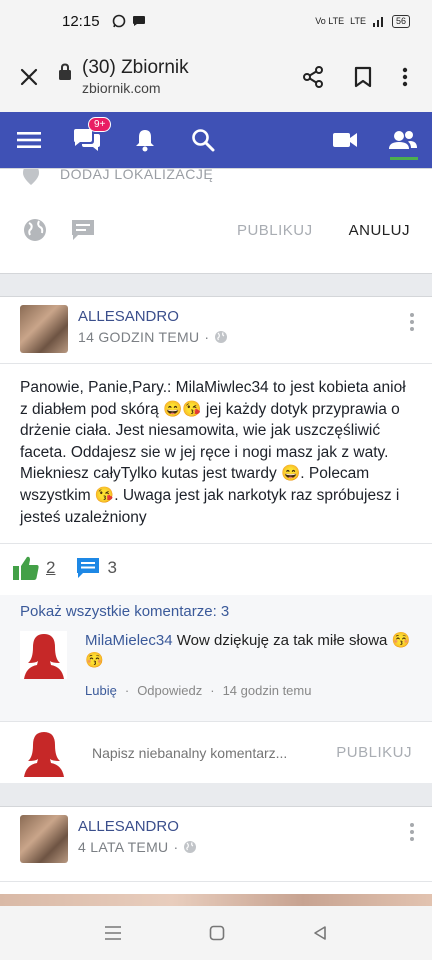 The image size is (432, 960). Describe the element at coordinates (267, 690) in the screenshot. I see `comment-time: 14 godzin temu` at that location.